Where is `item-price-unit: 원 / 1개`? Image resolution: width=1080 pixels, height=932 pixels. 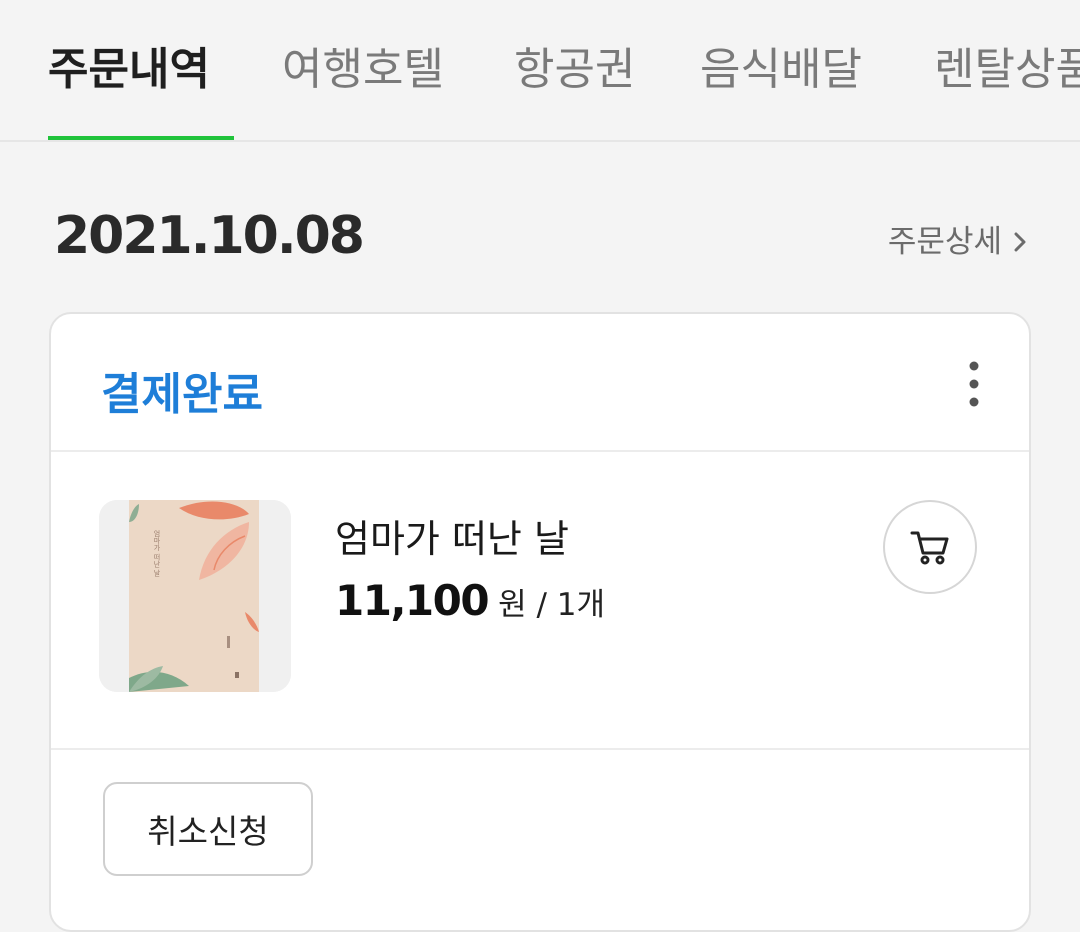
item-price-unit: 원 / 1개 is located at coordinates (551, 605).